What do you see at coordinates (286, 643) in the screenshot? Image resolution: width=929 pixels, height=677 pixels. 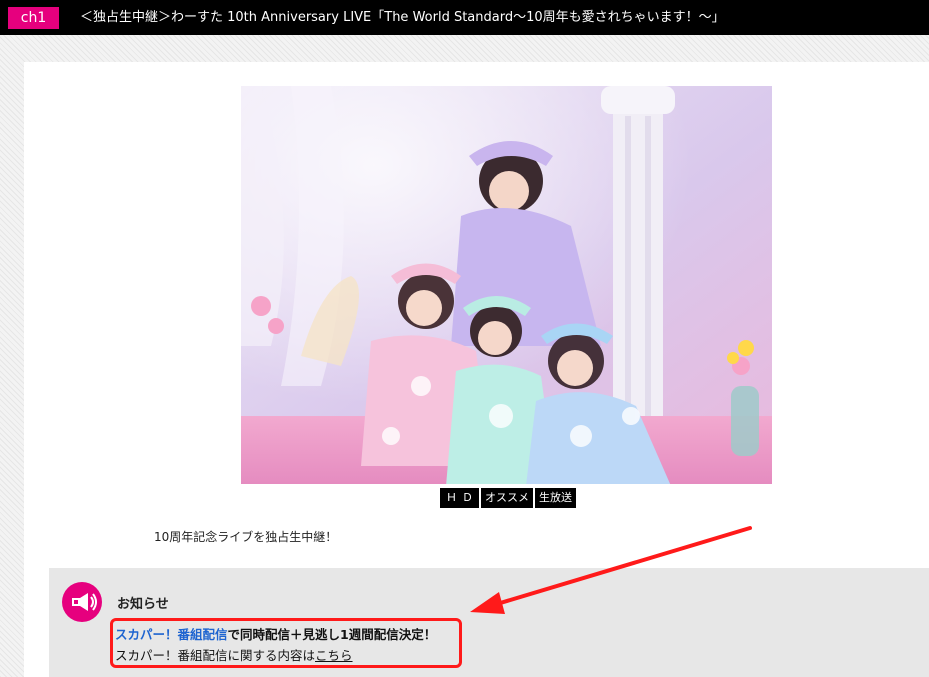 I see `annotation-highlight-box` at bounding box center [286, 643].